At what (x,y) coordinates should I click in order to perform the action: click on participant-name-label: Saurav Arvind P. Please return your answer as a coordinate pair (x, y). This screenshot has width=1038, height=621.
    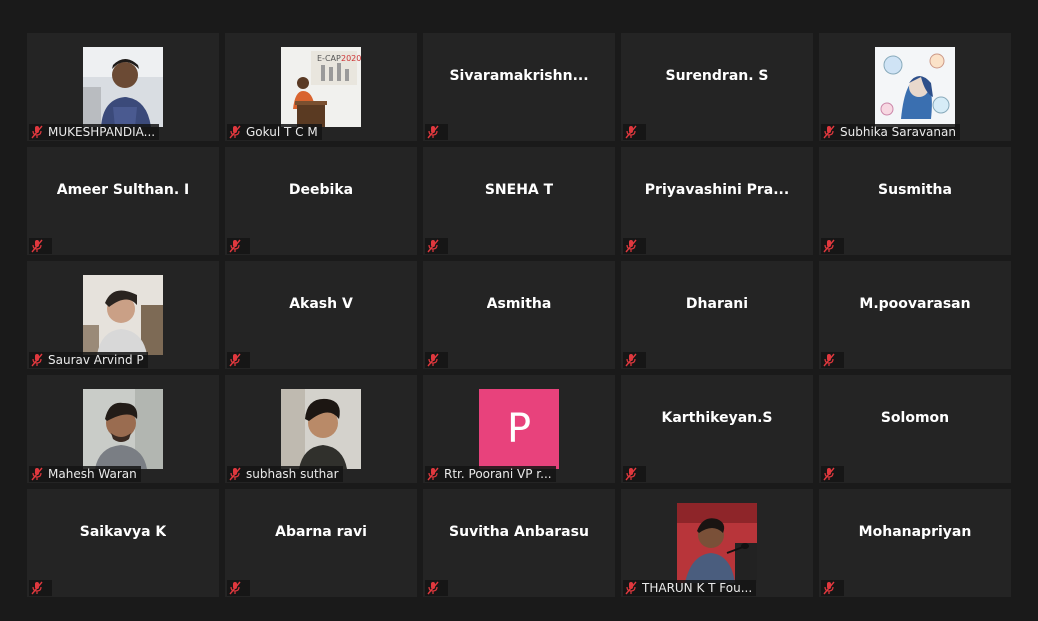
    Looking at the image, I should click on (88, 360).